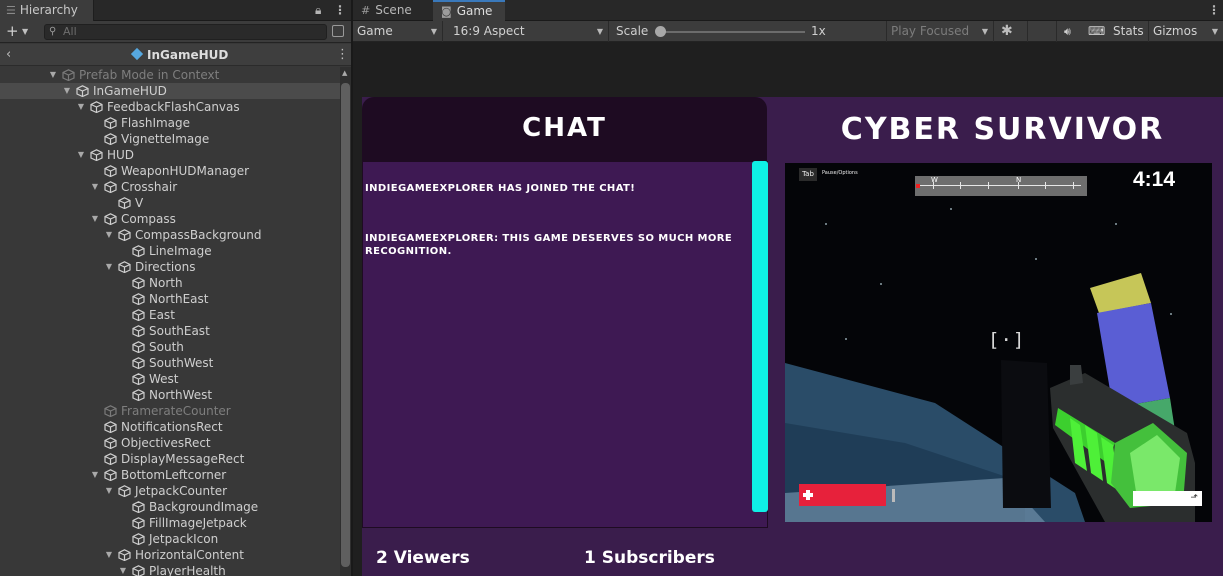  What do you see at coordinates (344, 73) in the screenshot?
I see `scroll-up-icon: ▲` at bounding box center [344, 73].